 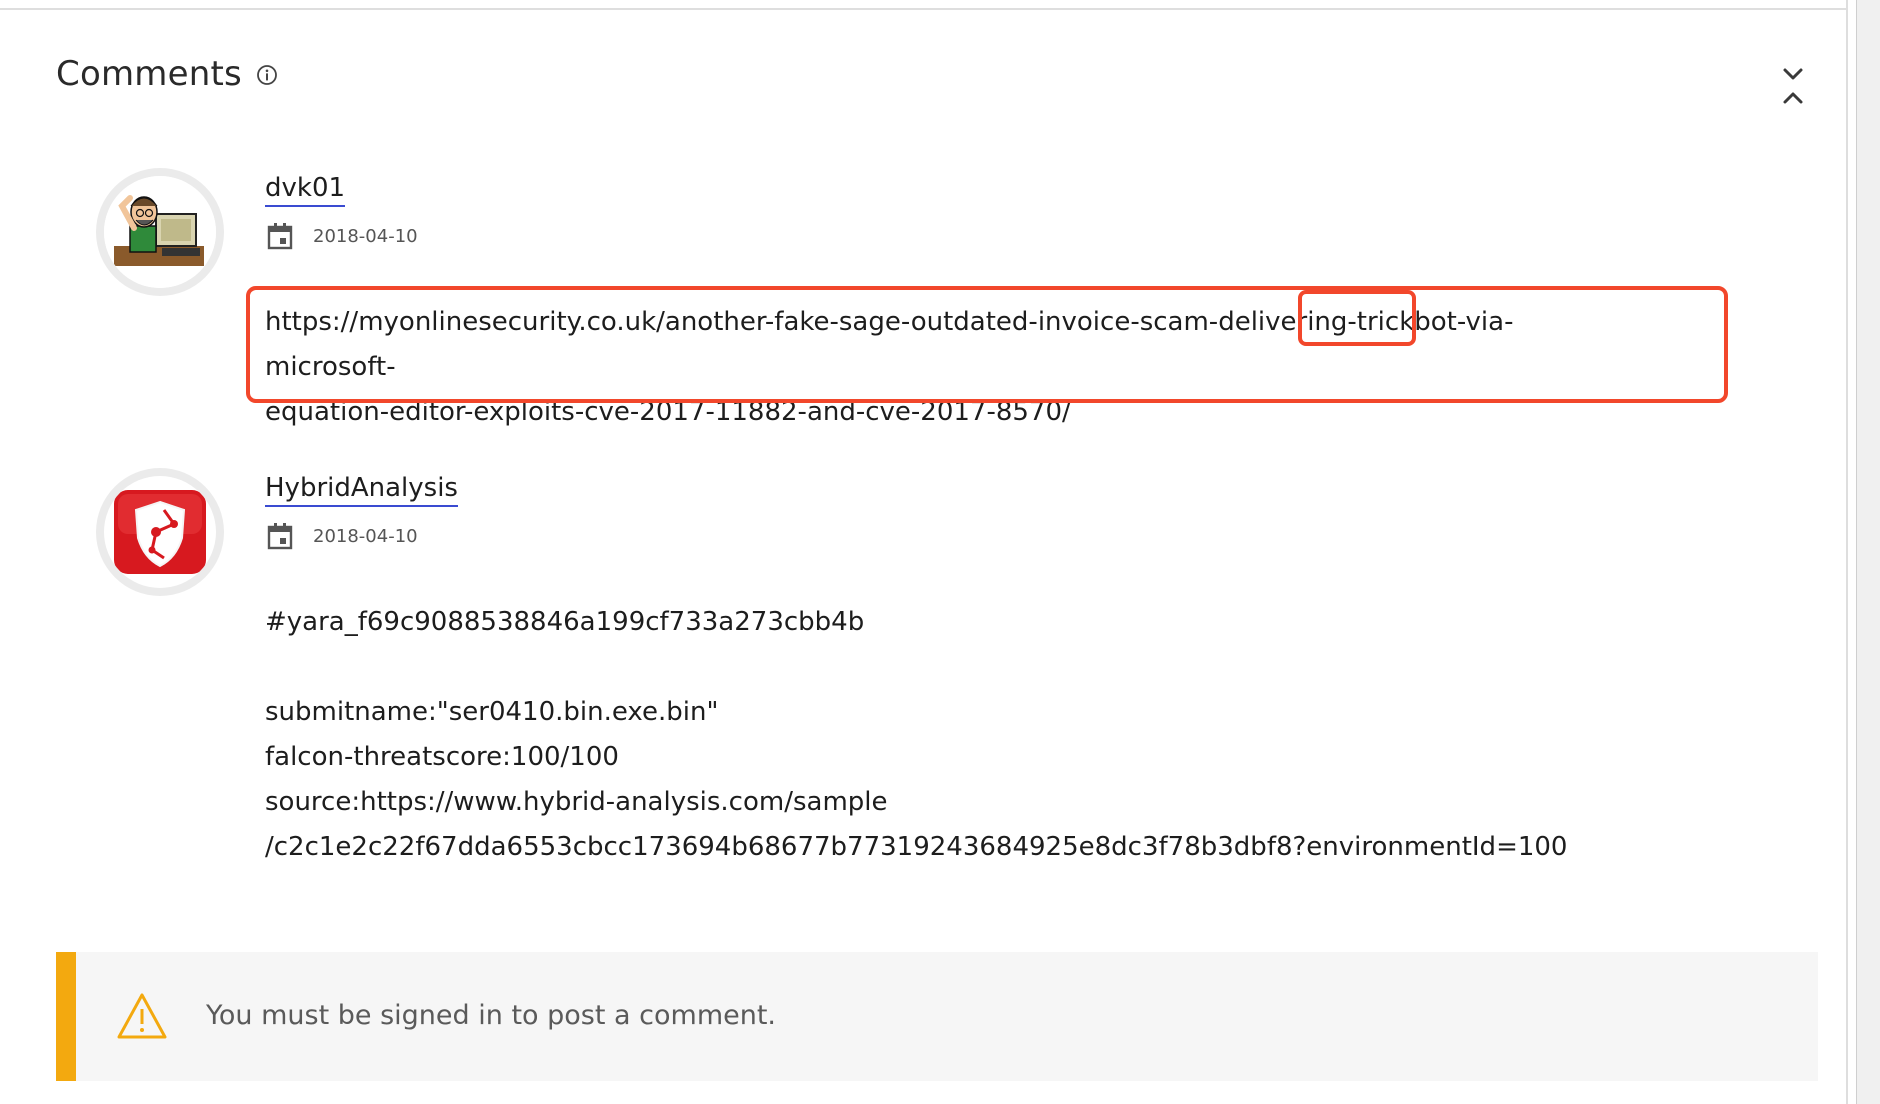 What do you see at coordinates (937, 1016) in the screenshot?
I see `sign-in-notice: You must be signed in to post a comment.` at bounding box center [937, 1016].